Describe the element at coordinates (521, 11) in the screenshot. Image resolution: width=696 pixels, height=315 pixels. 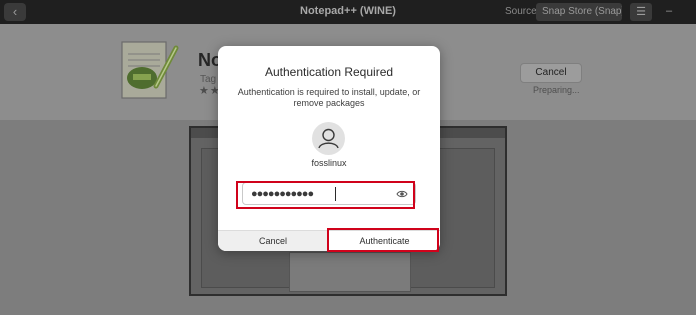
I see `source-label: Source` at that location.